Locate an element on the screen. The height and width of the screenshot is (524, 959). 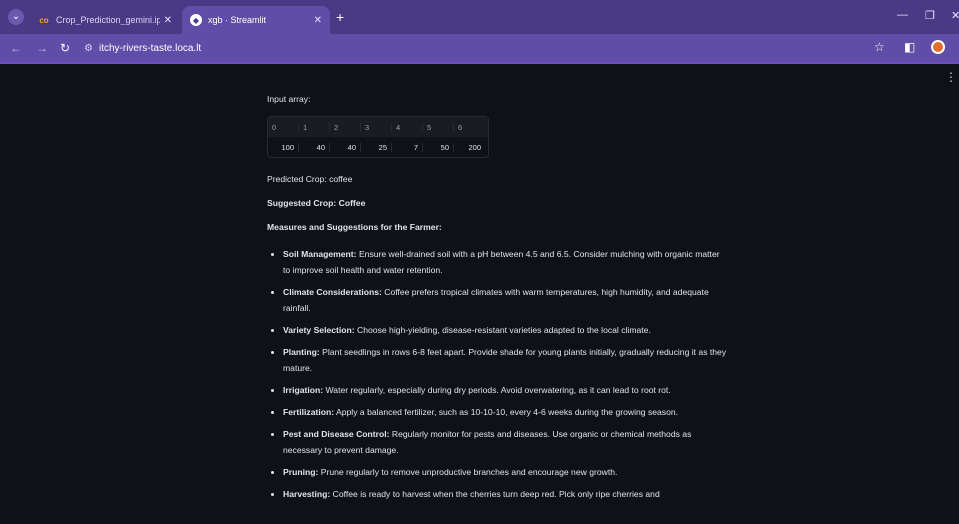
column-header: 0 is located at coordinates (283, 127).